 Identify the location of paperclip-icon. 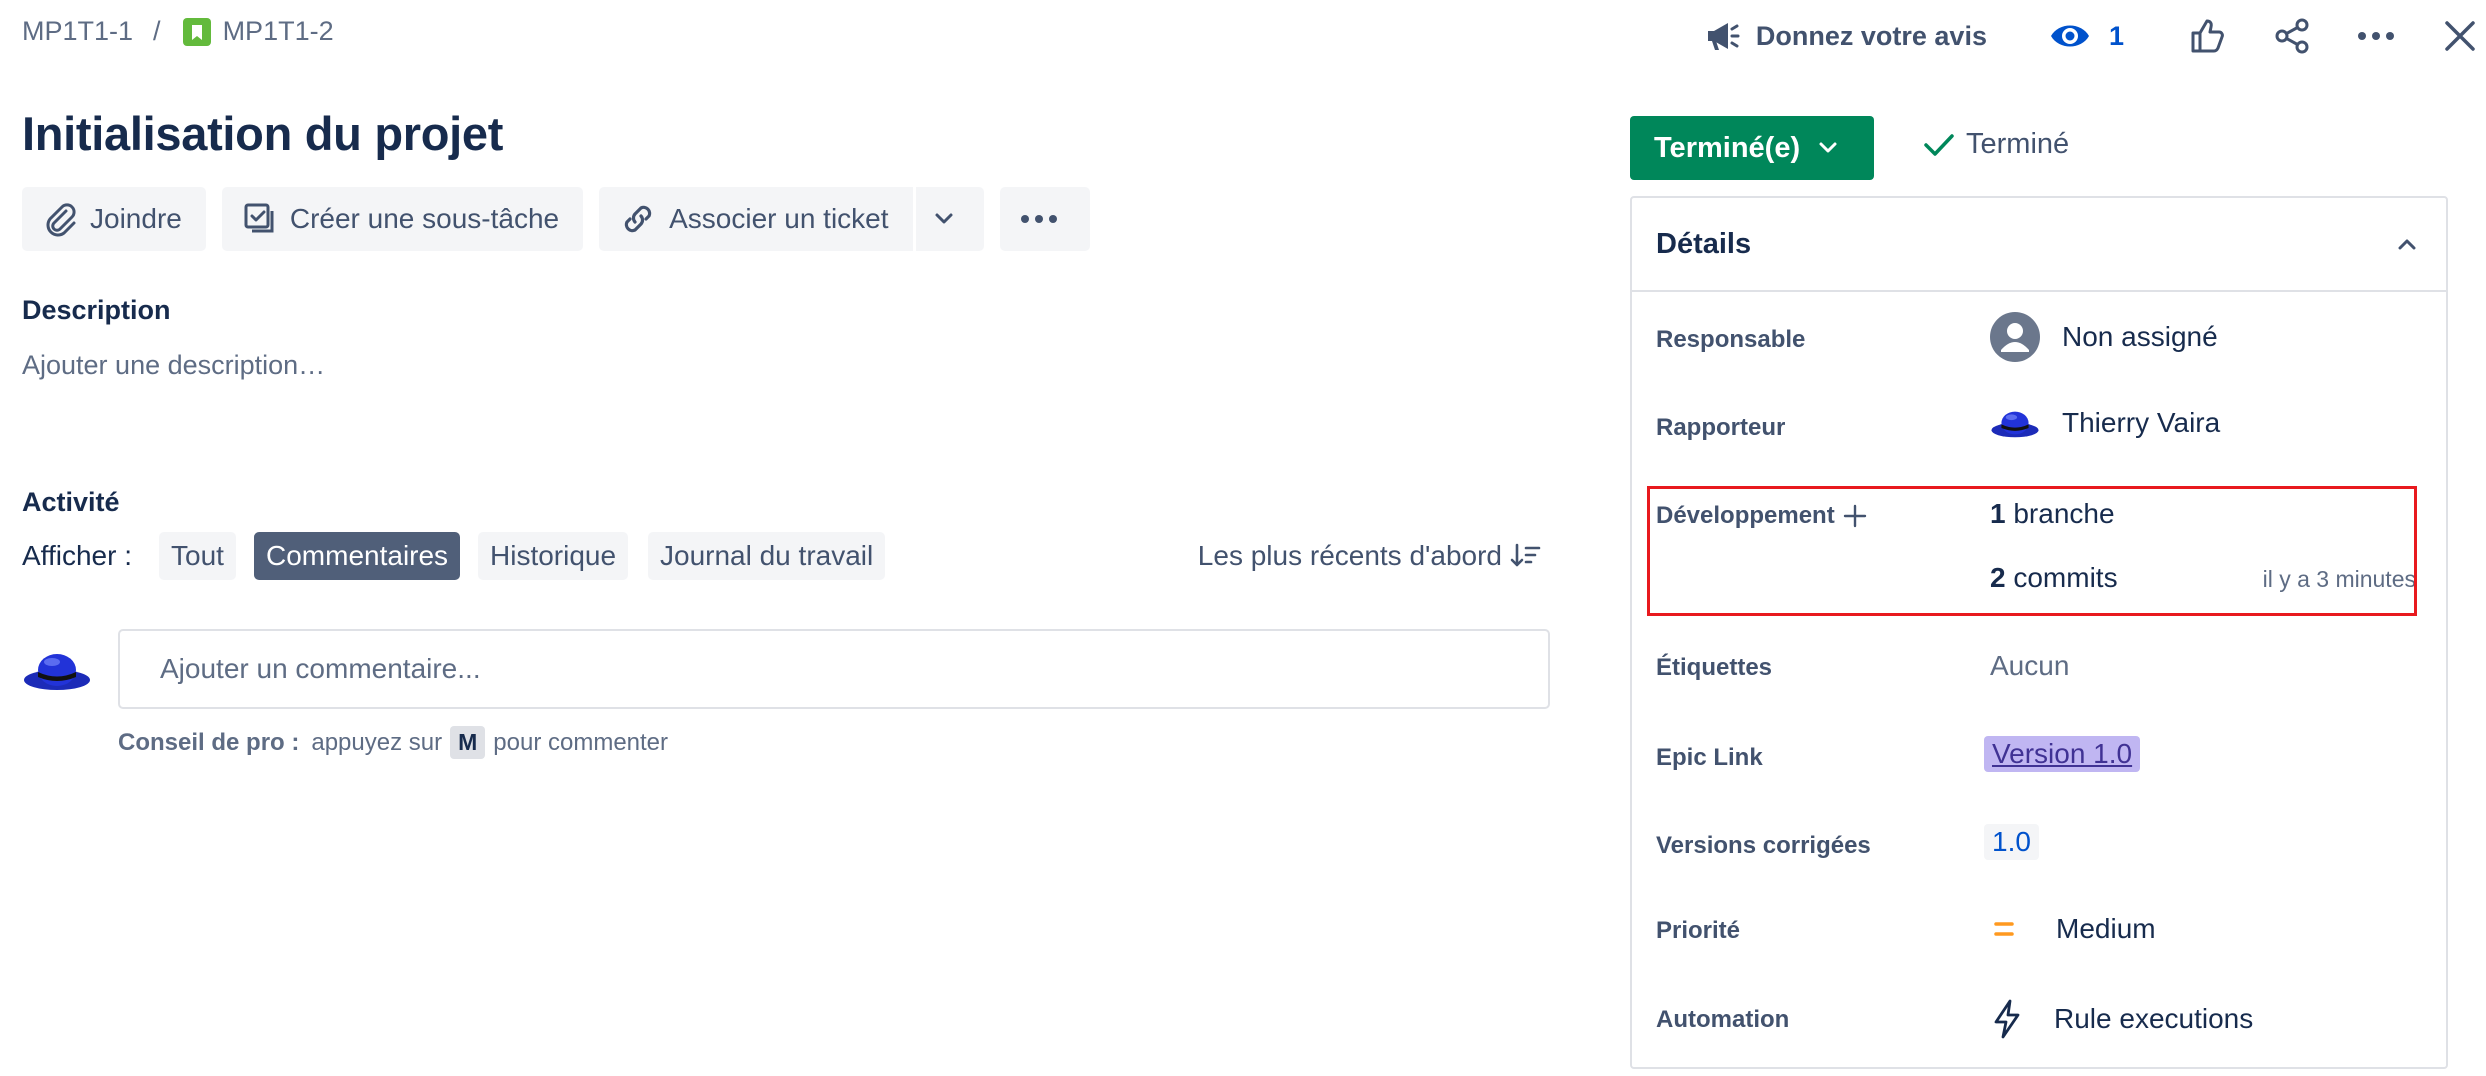
(61, 220).